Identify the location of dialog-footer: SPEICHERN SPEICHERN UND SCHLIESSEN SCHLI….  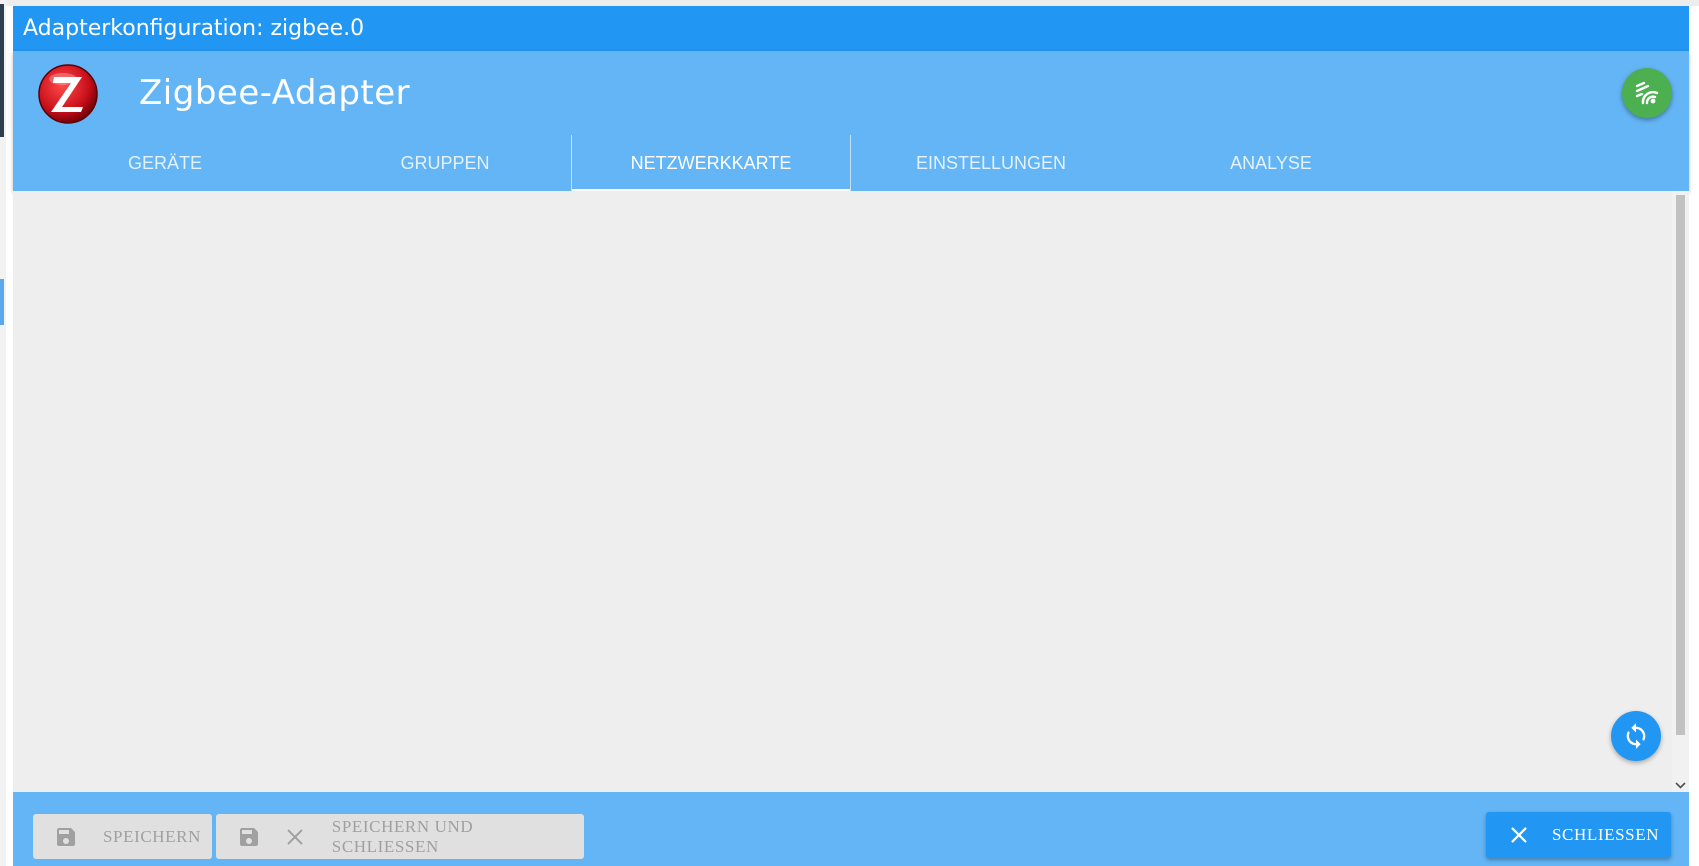
(851, 829).